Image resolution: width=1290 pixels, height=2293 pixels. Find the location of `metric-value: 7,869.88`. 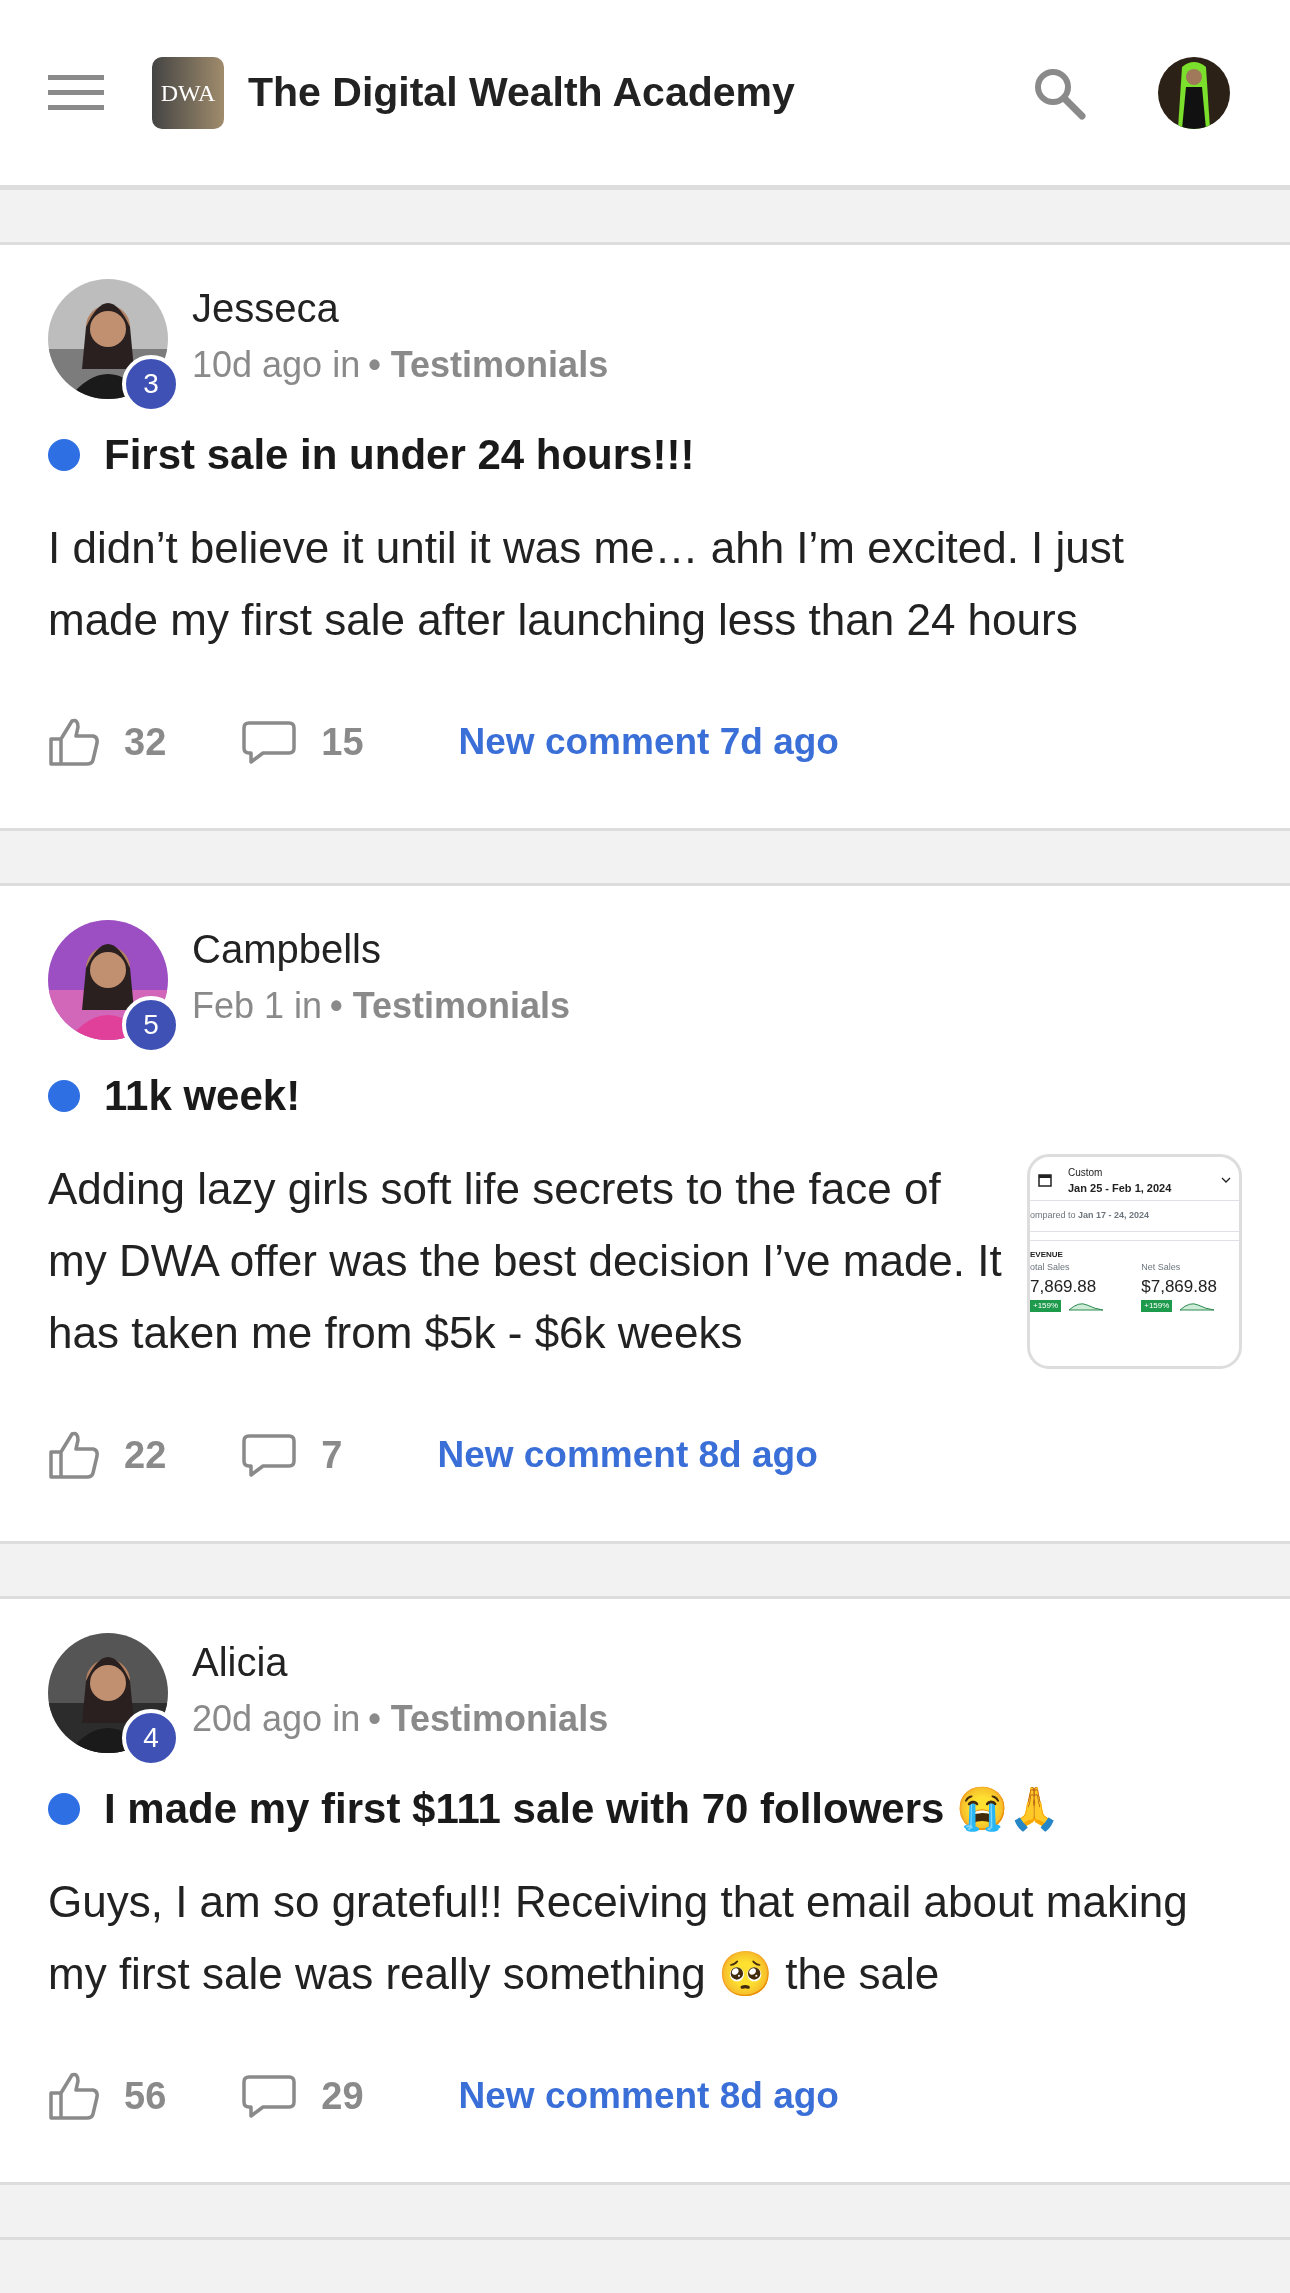

metric-value: 7,869.88 is located at coordinates (1064, 1287).